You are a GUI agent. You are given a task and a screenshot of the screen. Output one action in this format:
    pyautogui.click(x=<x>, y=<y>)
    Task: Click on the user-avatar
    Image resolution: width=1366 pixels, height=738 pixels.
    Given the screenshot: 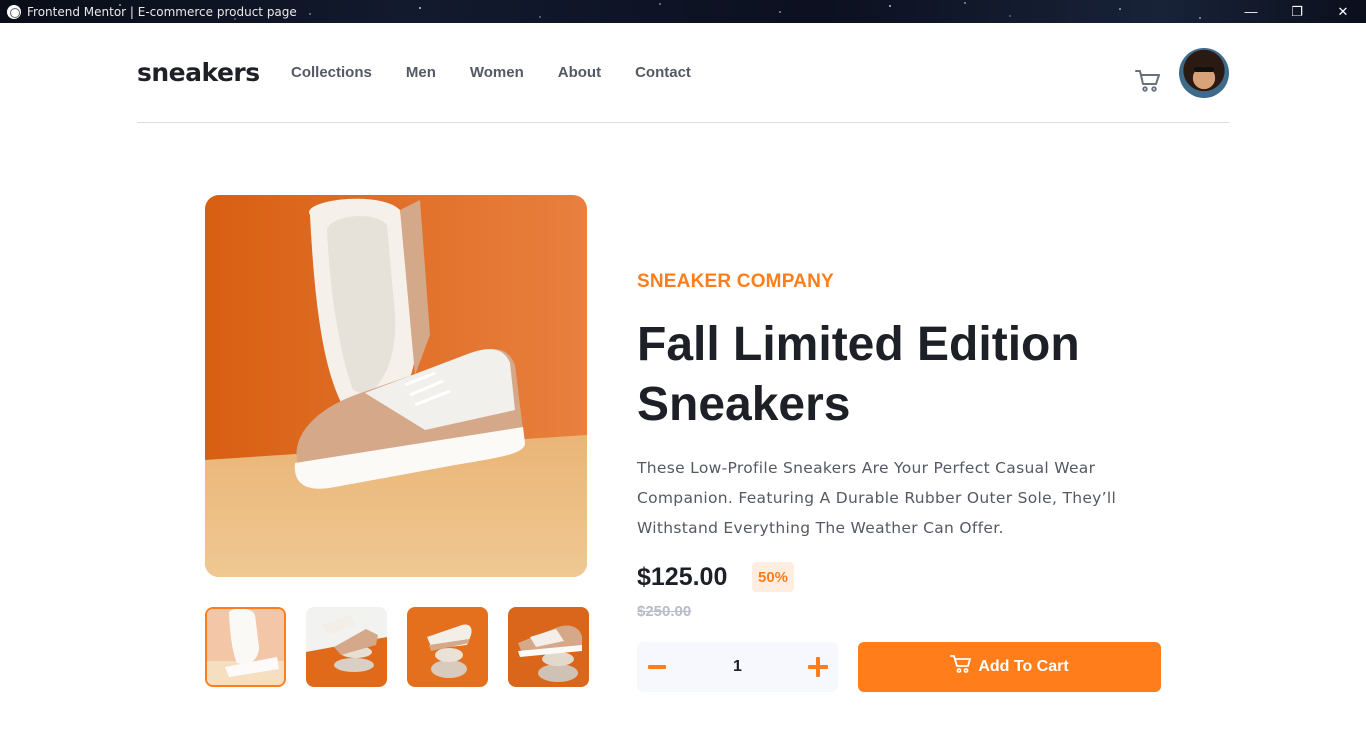 What is the action you would take?
    pyautogui.click(x=1204, y=73)
    